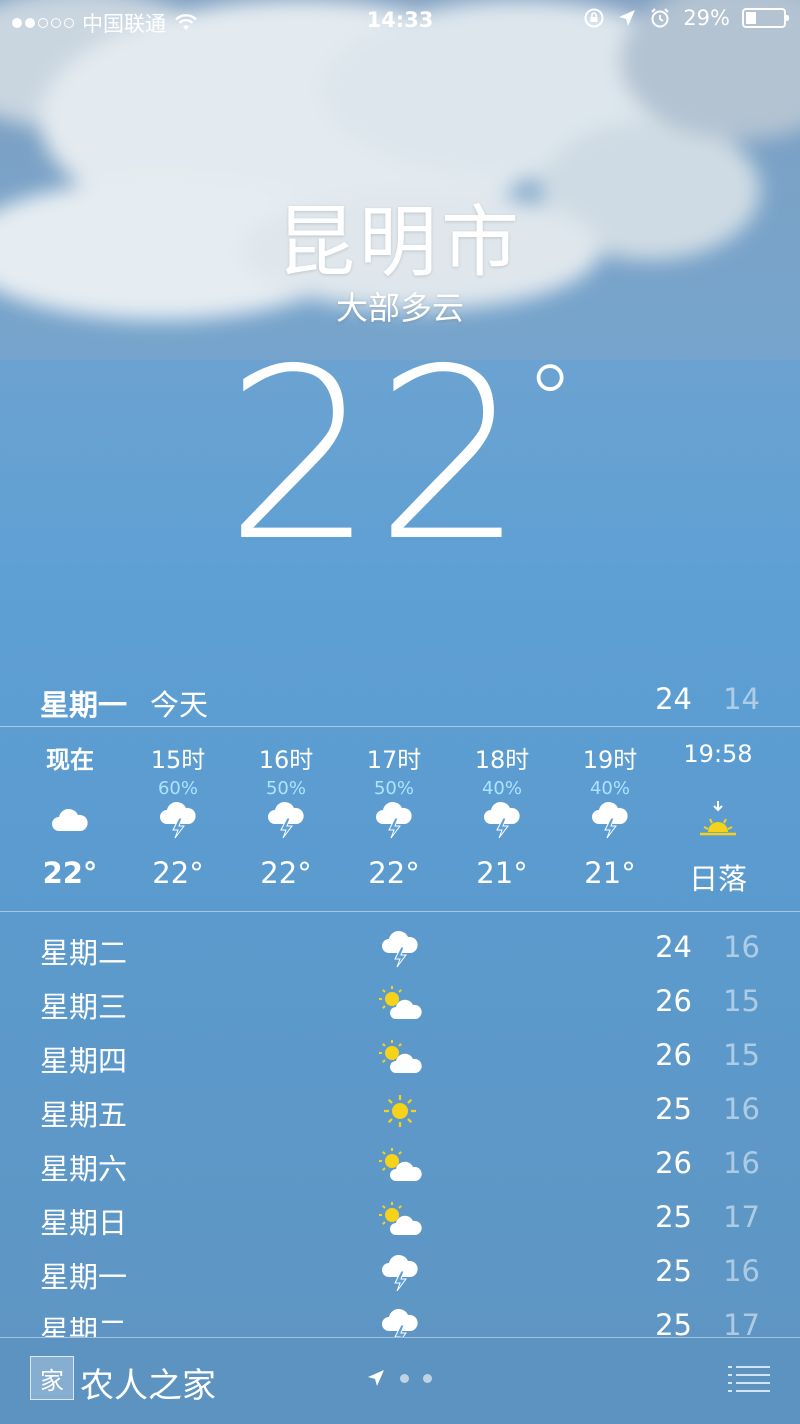 This screenshot has height=1424, width=800. I want to click on hour-time: 18时, so click(502, 760).